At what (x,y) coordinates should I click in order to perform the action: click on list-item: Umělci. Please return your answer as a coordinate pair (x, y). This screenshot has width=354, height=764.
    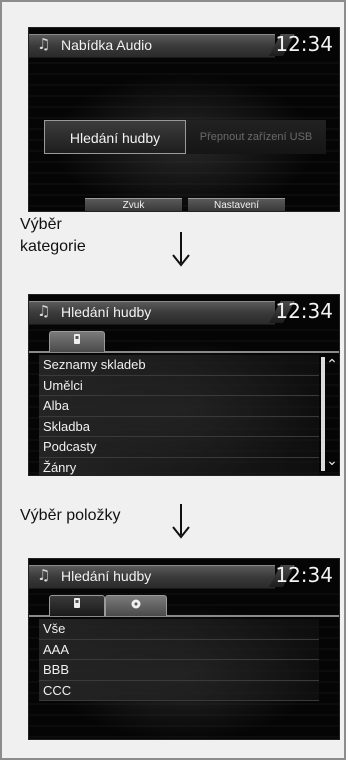
    Looking at the image, I should click on (179, 385).